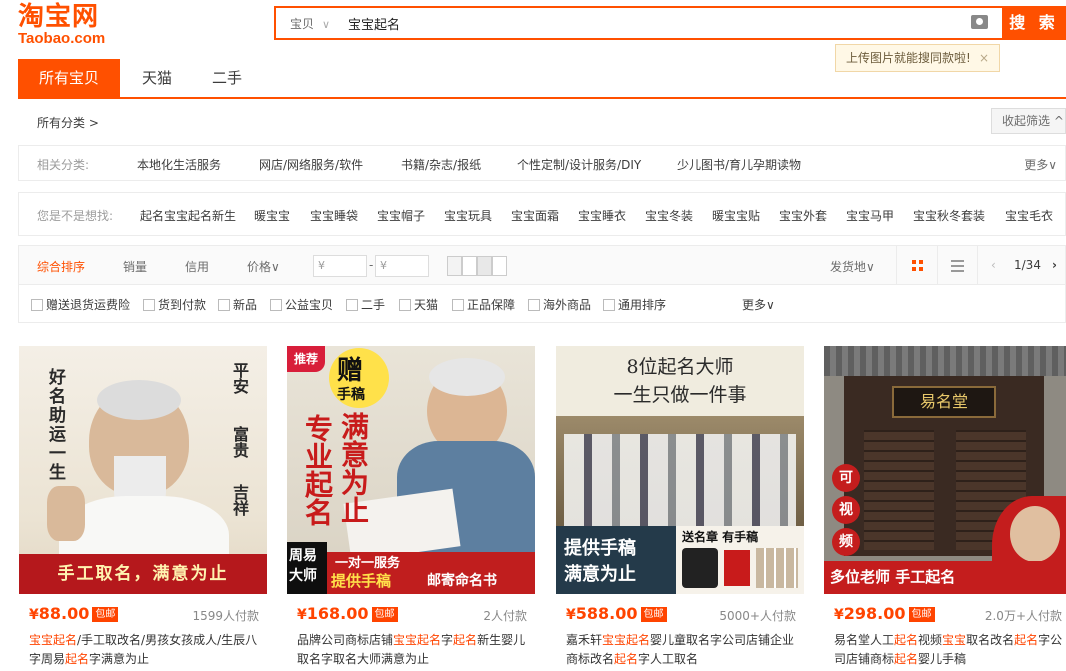 The image size is (1066, 671). Describe the element at coordinates (69, 78) in the screenshot. I see `tab-all: 所有宝贝` at that location.